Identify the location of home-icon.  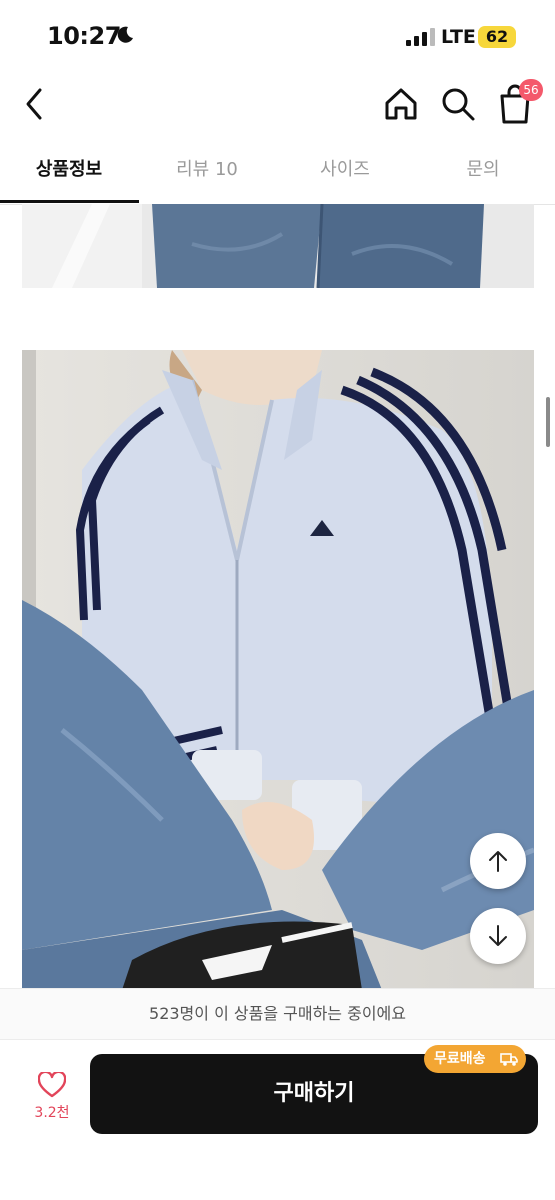
(401, 104).